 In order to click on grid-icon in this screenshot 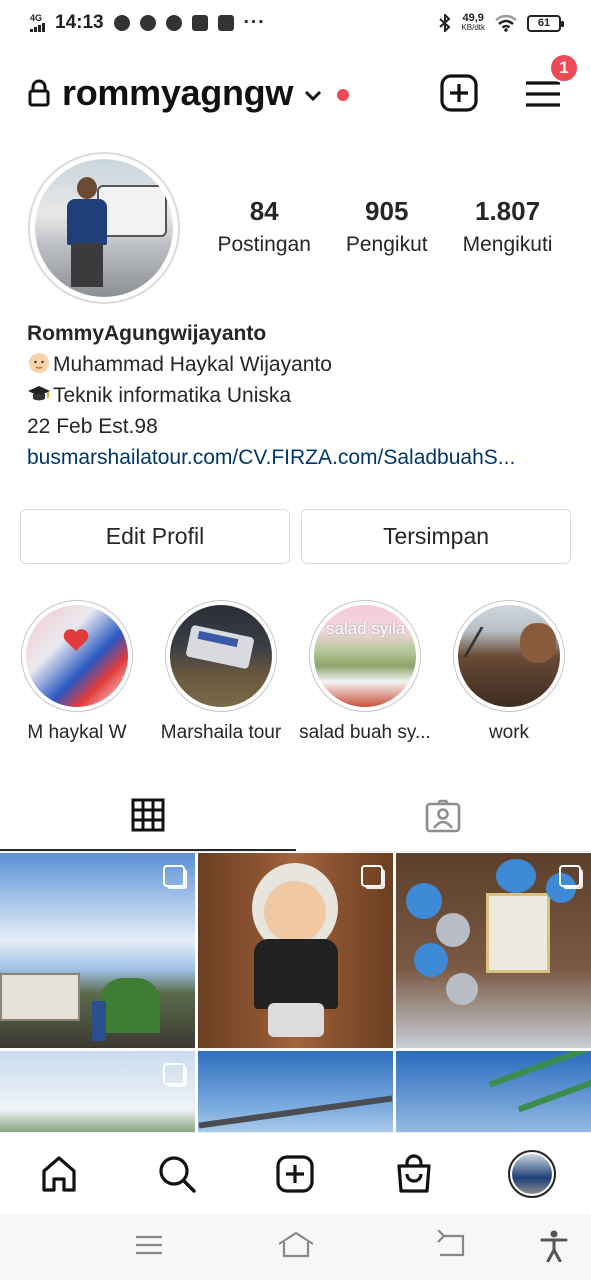, I will do `click(148, 814)`.